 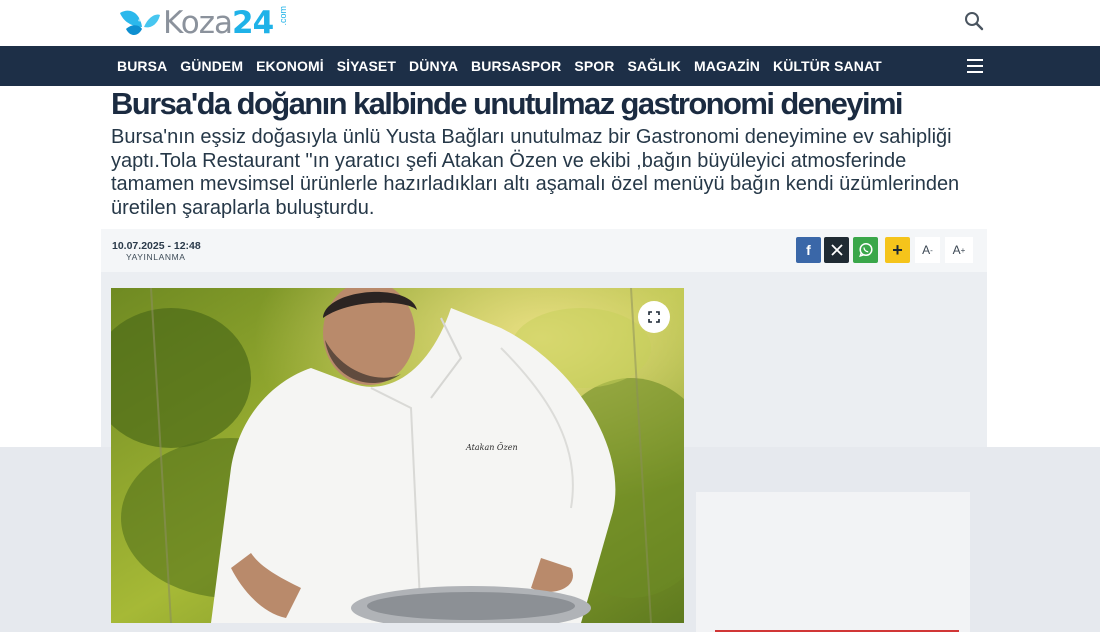 I want to click on share-more-button: +, so click(x=897, y=250).